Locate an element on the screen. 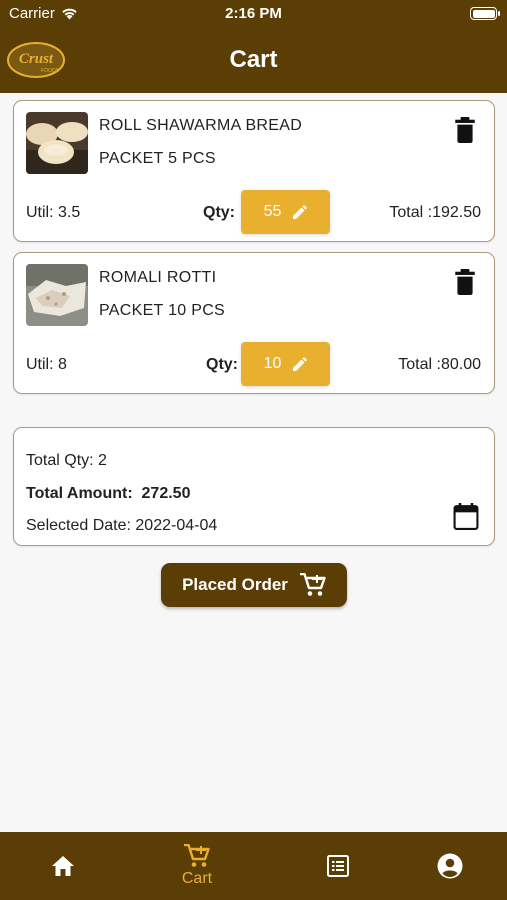 This screenshot has height=900, width=507. selected-date: Selected Date: 2022-04-04 is located at coordinates (122, 525).